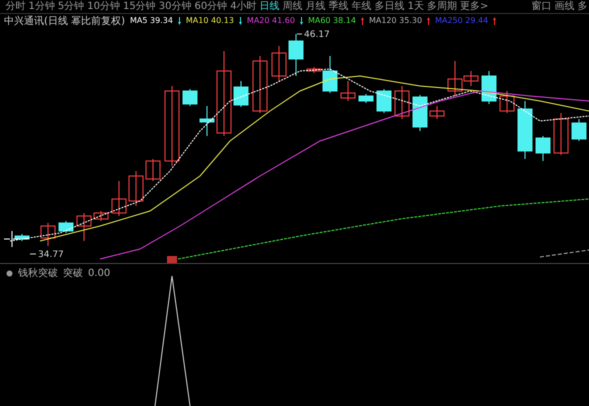 The width and height of the screenshot is (589, 406). What do you see at coordinates (313, 35) in the screenshot?
I see `high-price-label: 46.17` at bounding box center [313, 35].